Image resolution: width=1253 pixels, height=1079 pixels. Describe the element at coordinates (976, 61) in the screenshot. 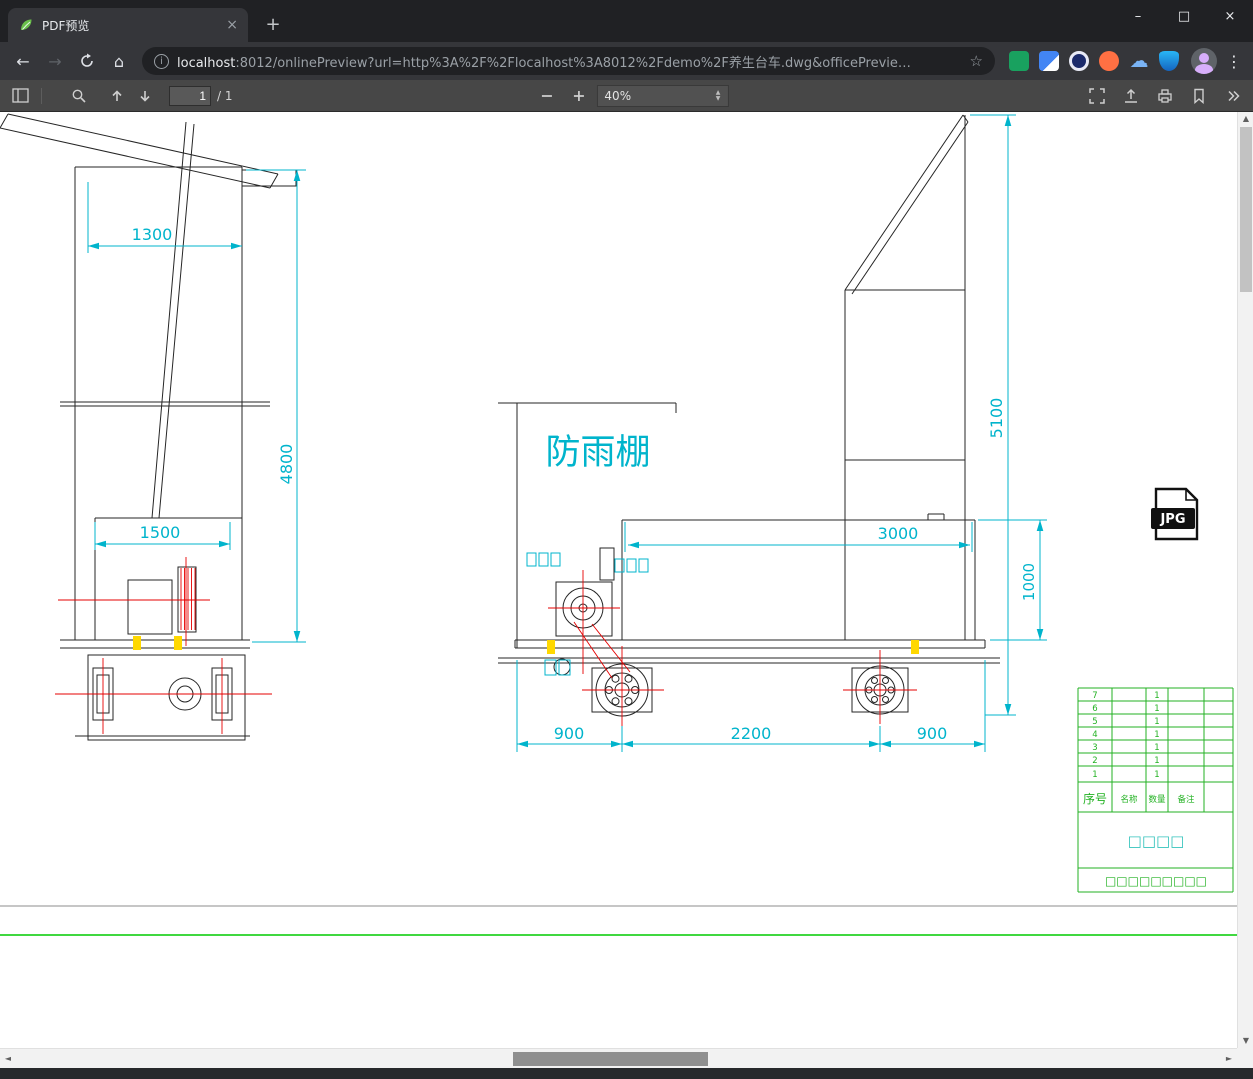

I see `bookmark-star-icon: ☆` at that location.